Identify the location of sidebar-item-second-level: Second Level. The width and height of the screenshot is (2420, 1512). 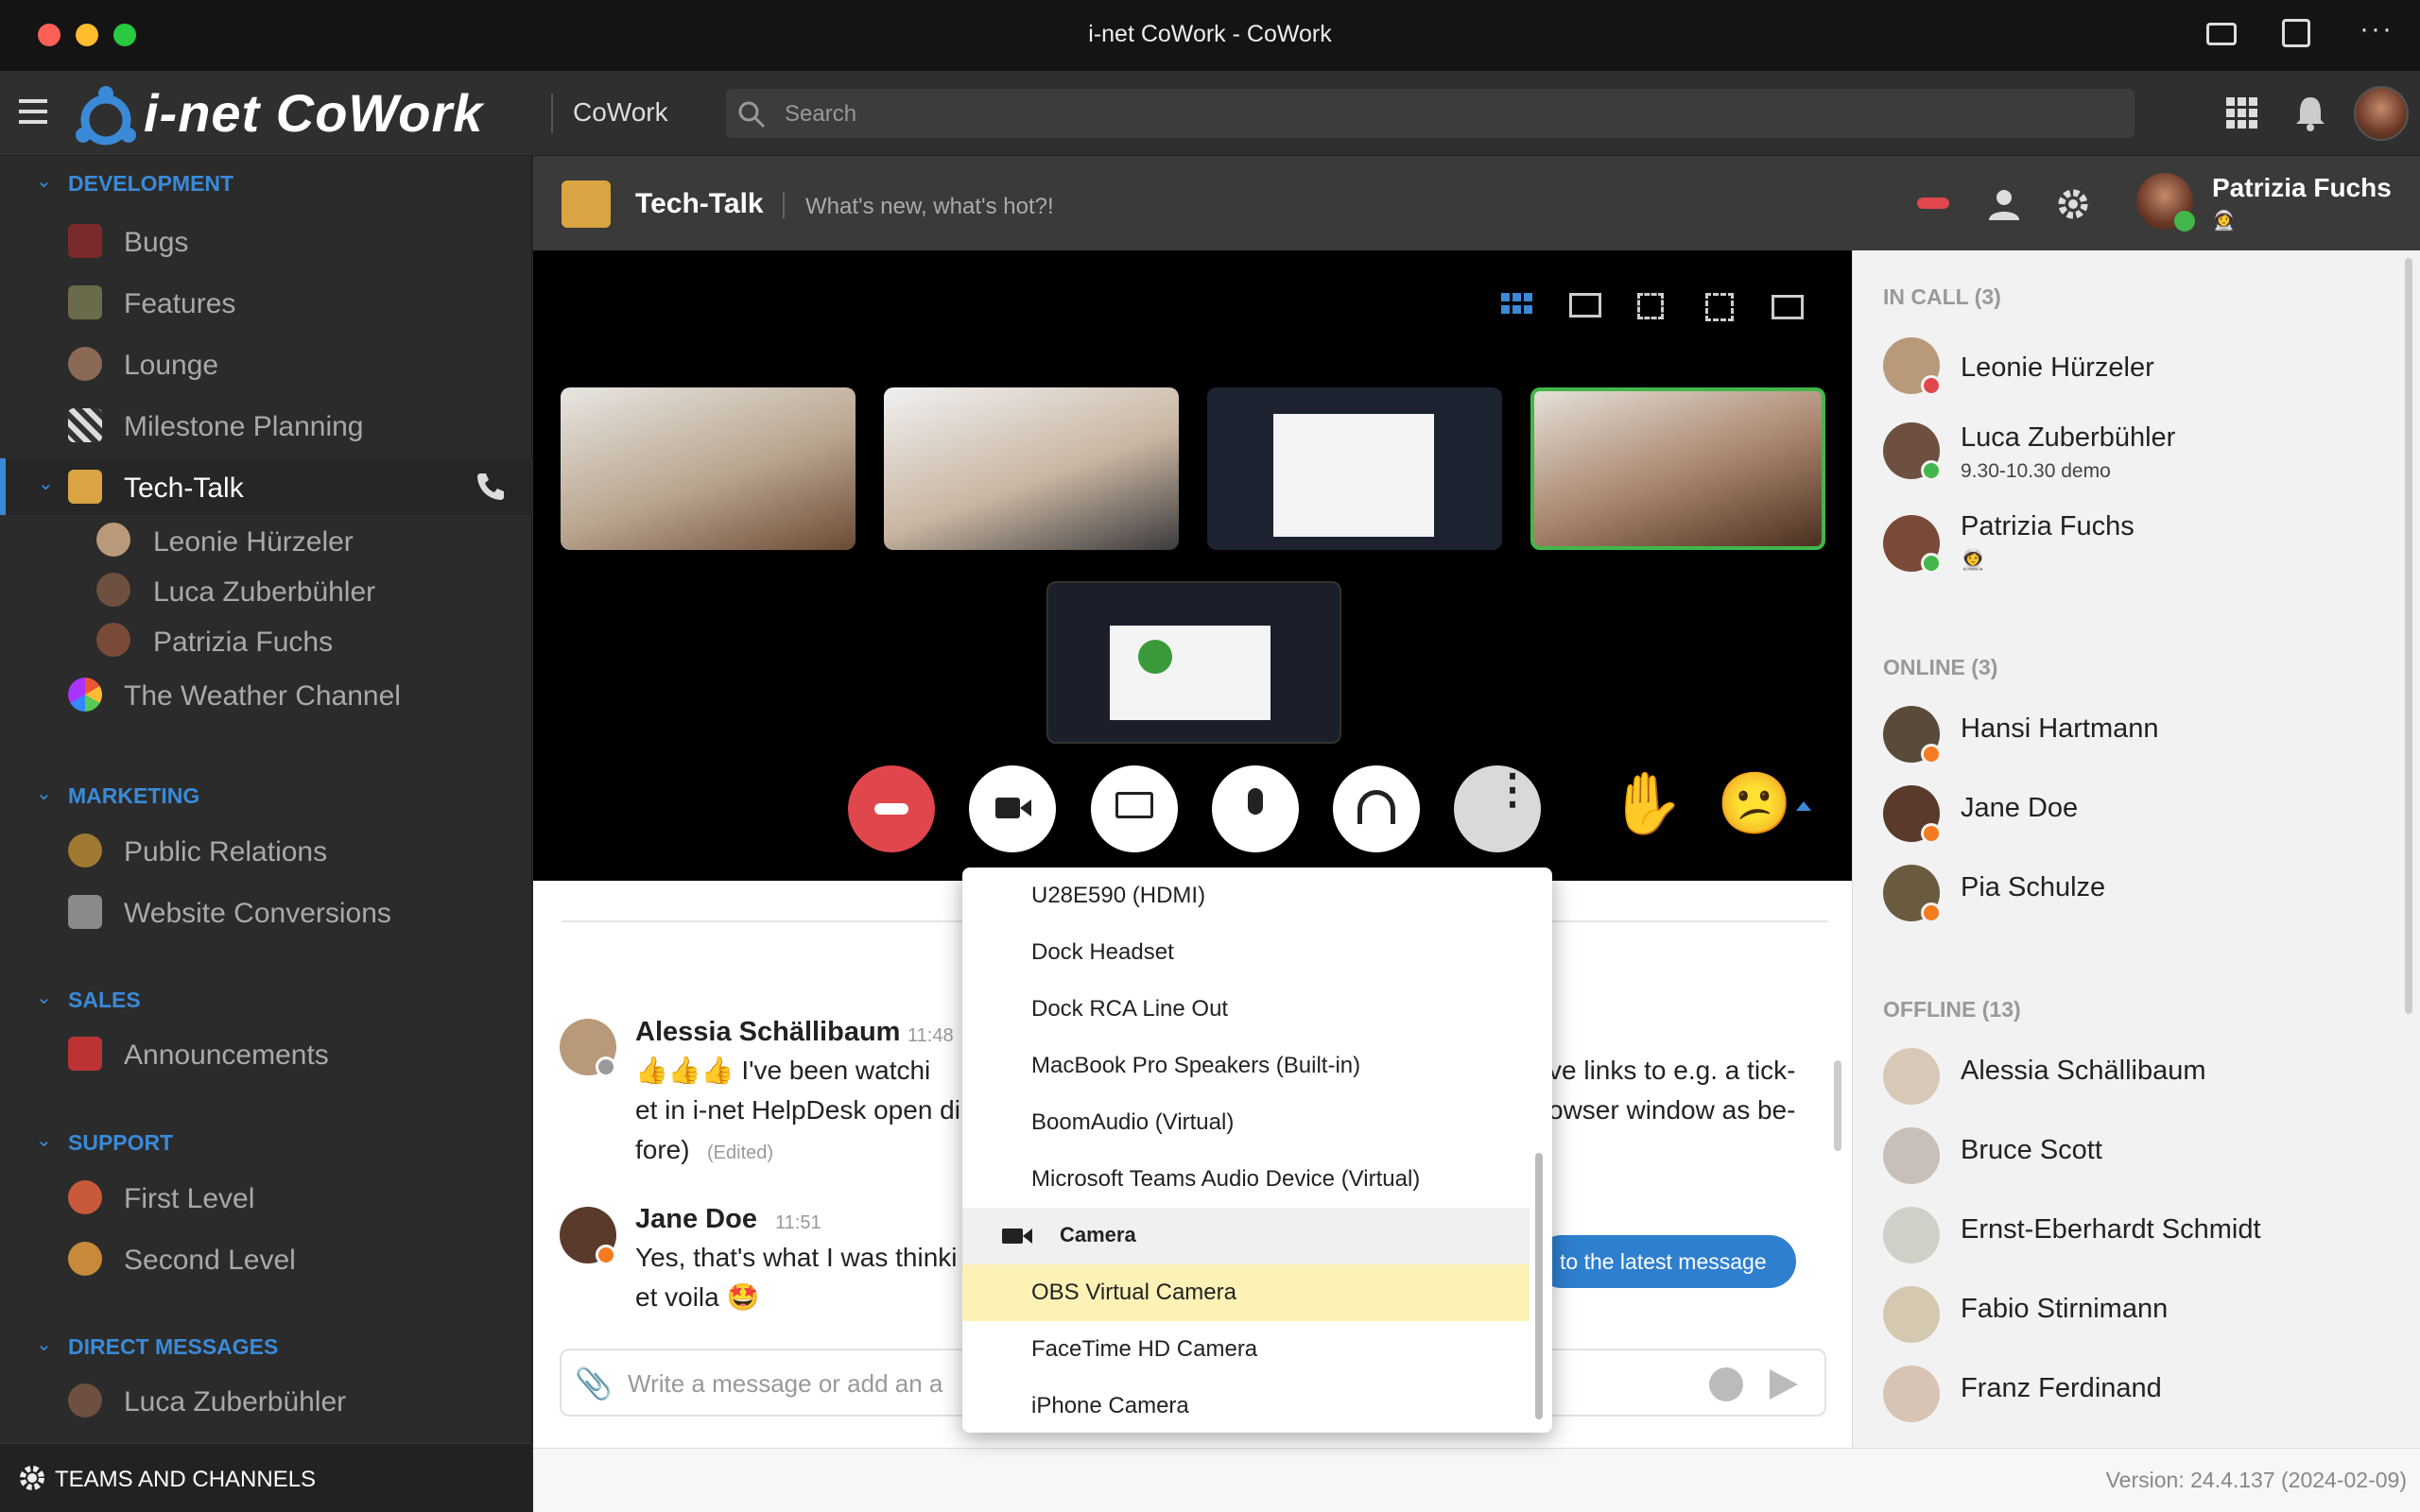
(266, 1258).